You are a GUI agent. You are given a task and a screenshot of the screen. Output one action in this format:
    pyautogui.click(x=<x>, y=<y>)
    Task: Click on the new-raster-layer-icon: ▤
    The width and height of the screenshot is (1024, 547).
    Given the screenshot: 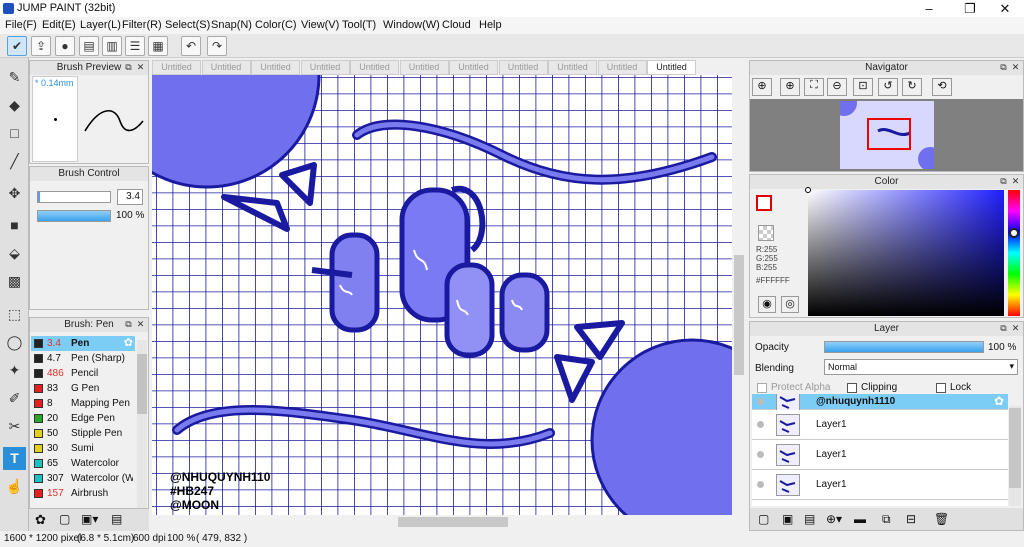 What is the action you would take?
    pyautogui.click(x=809, y=519)
    